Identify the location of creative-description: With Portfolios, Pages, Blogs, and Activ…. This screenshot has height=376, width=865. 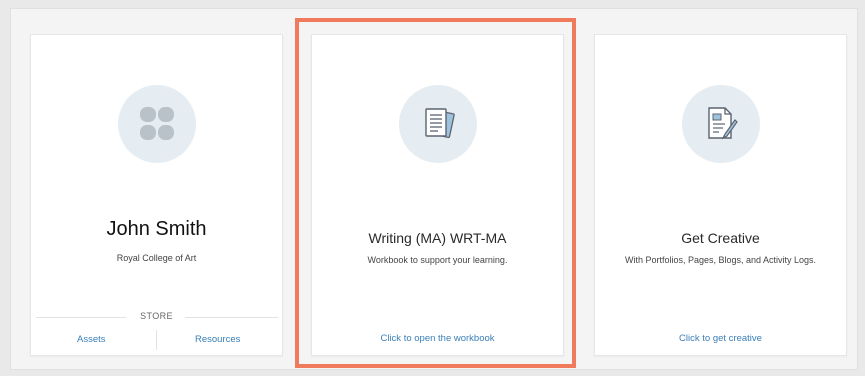
(720, 260).